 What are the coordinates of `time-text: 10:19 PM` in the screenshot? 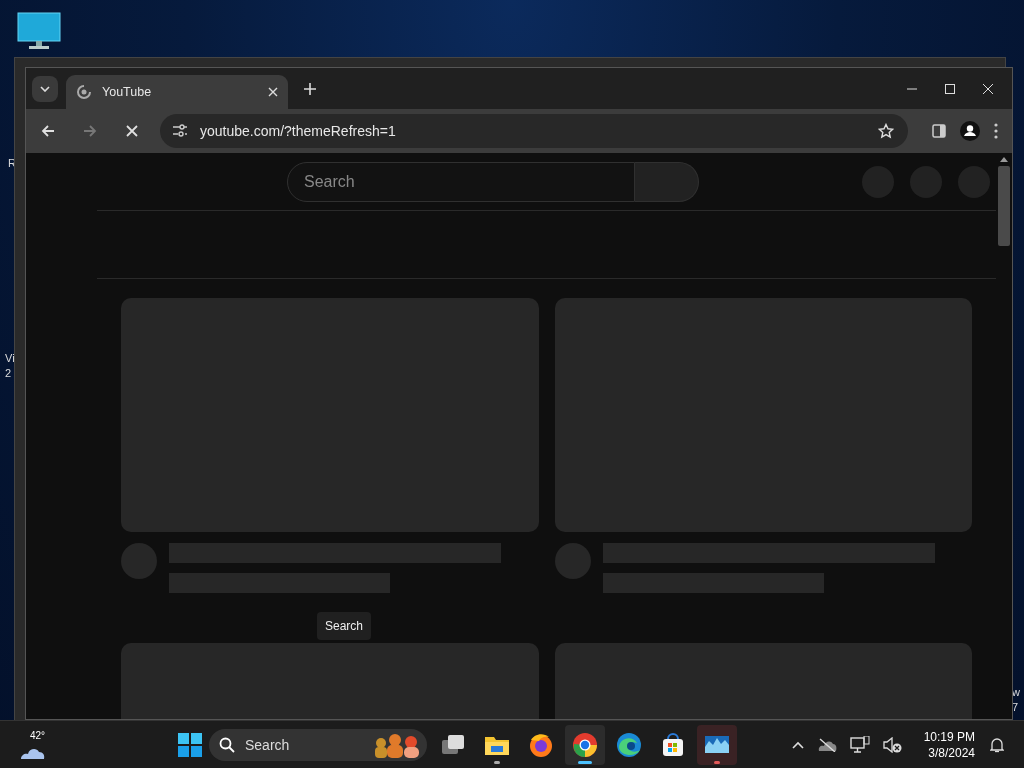 It's located at (949, 736).